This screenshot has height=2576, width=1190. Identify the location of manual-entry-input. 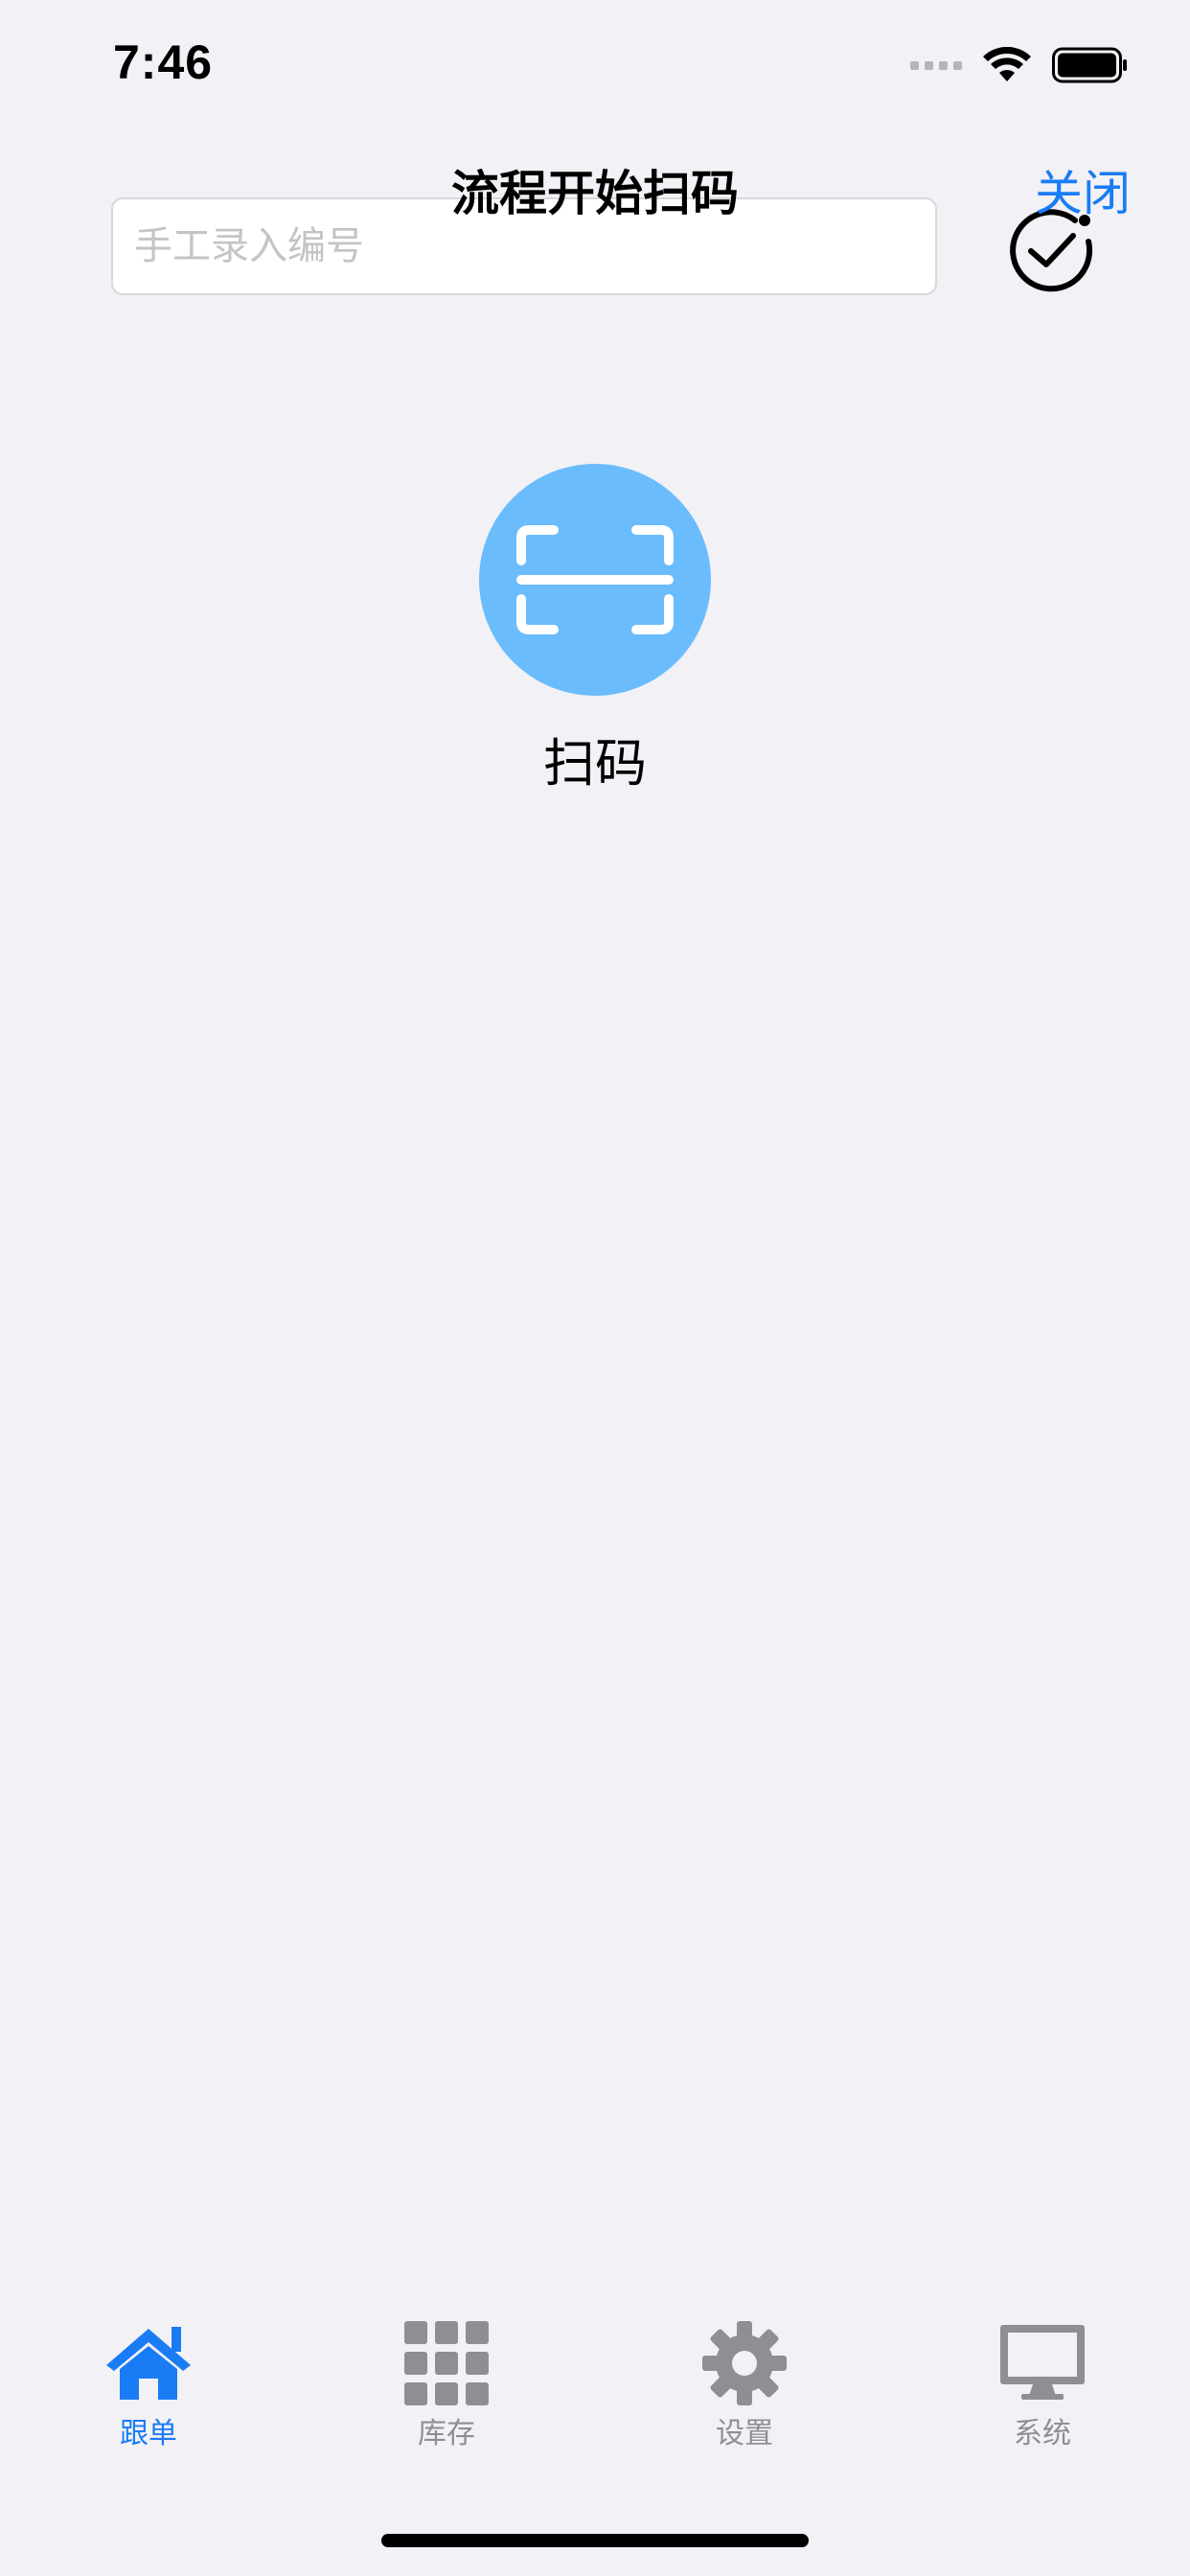
(524, 246).